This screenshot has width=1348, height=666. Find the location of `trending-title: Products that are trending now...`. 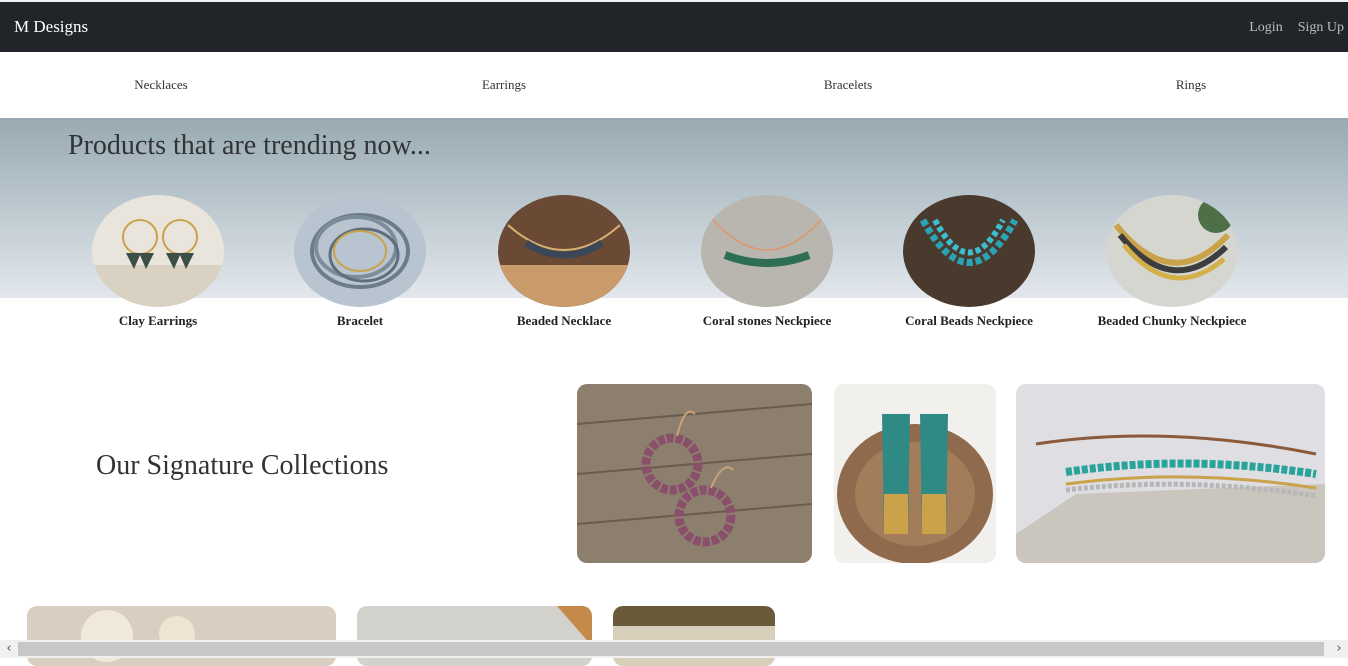

trending-title: Products that are trending now... is located at coordinates (249, 145).